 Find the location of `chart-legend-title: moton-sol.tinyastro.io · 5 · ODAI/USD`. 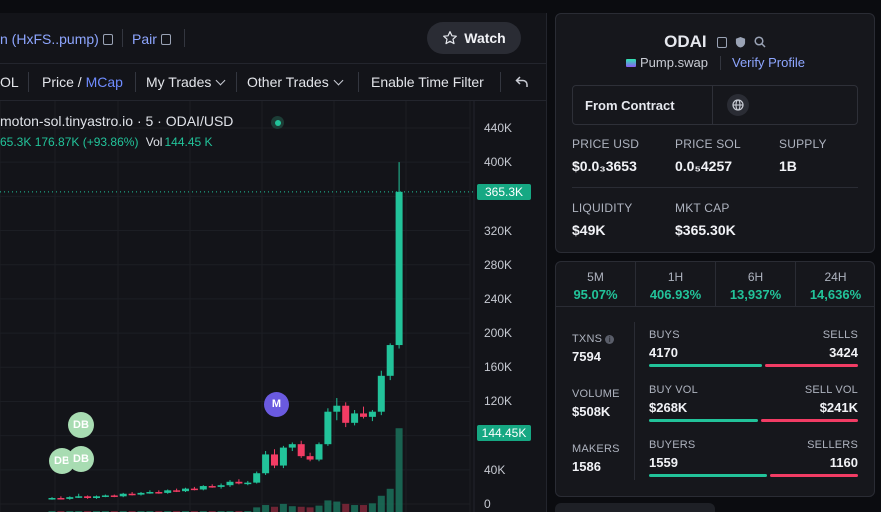

chart-legend-title: moton-sol.tinyastro.io · 5 · ODAI/USD is located at coordinates (117, 121).